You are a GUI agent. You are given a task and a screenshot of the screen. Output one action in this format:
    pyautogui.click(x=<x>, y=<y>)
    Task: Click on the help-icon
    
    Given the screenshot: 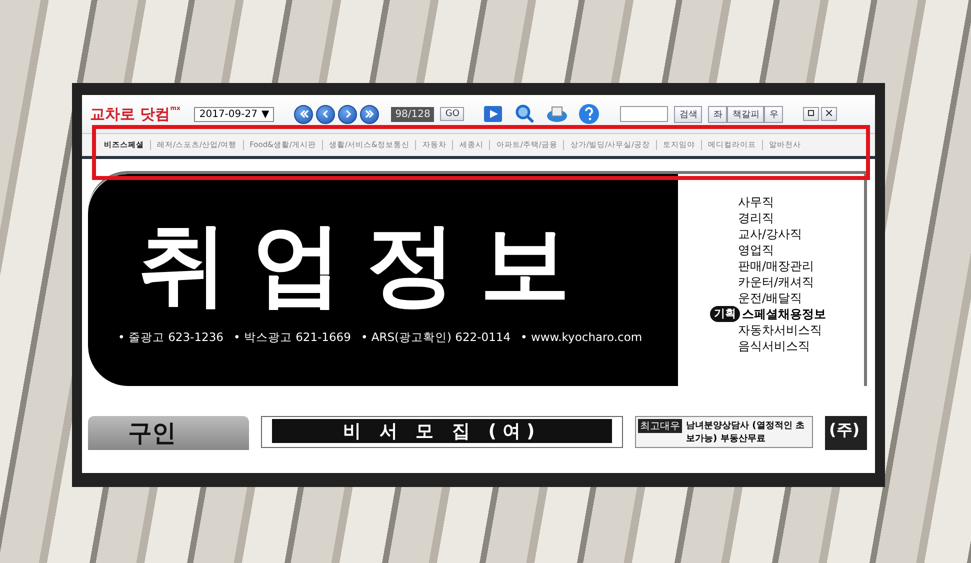 What is the action you would take?
    pyautogui.click(x=589, y=114)
    